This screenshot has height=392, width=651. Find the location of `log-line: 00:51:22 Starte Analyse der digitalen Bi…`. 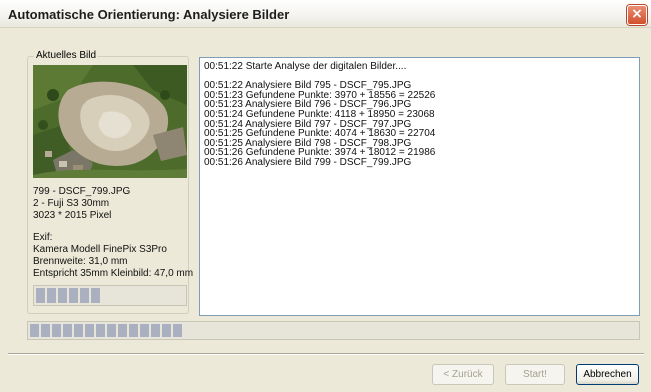

log-line: 00:51:22 Starte Analyse der digitalen Bi… is located at coordinates (305, 66).